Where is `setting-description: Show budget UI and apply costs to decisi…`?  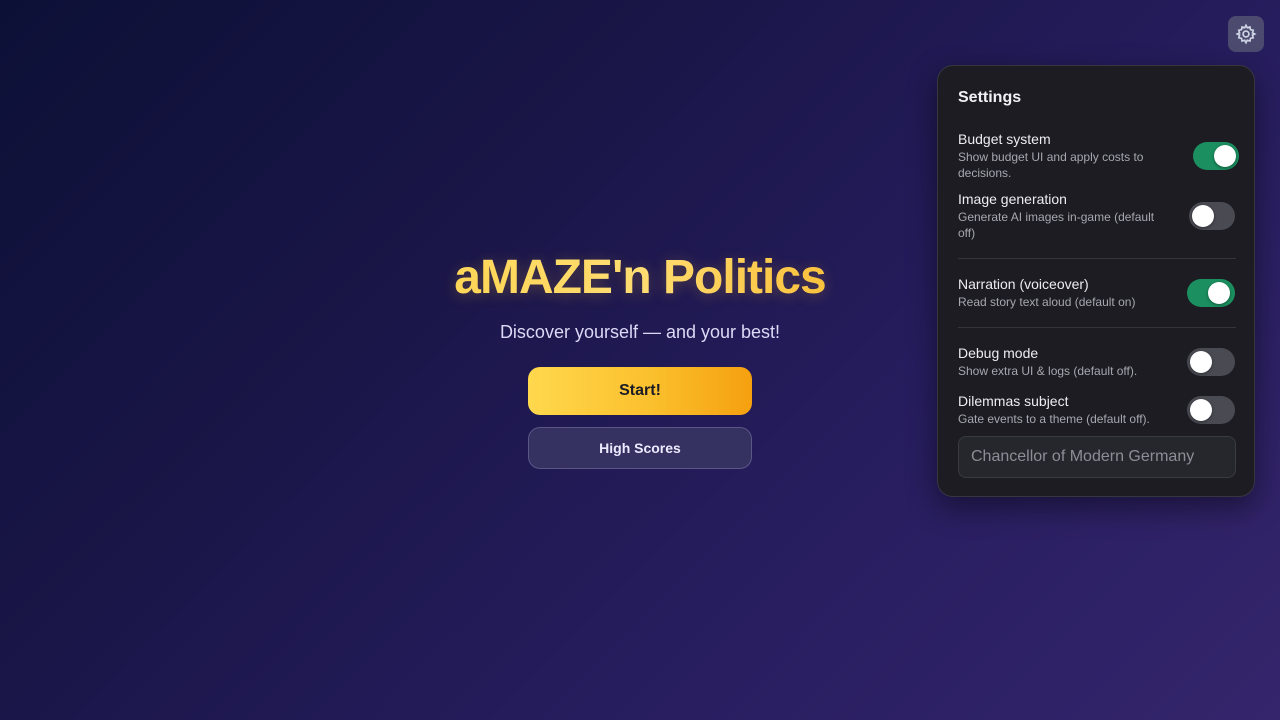 setting-description: Show budget UI and apply costs to decisi… is located at coordinates (1051, 165).